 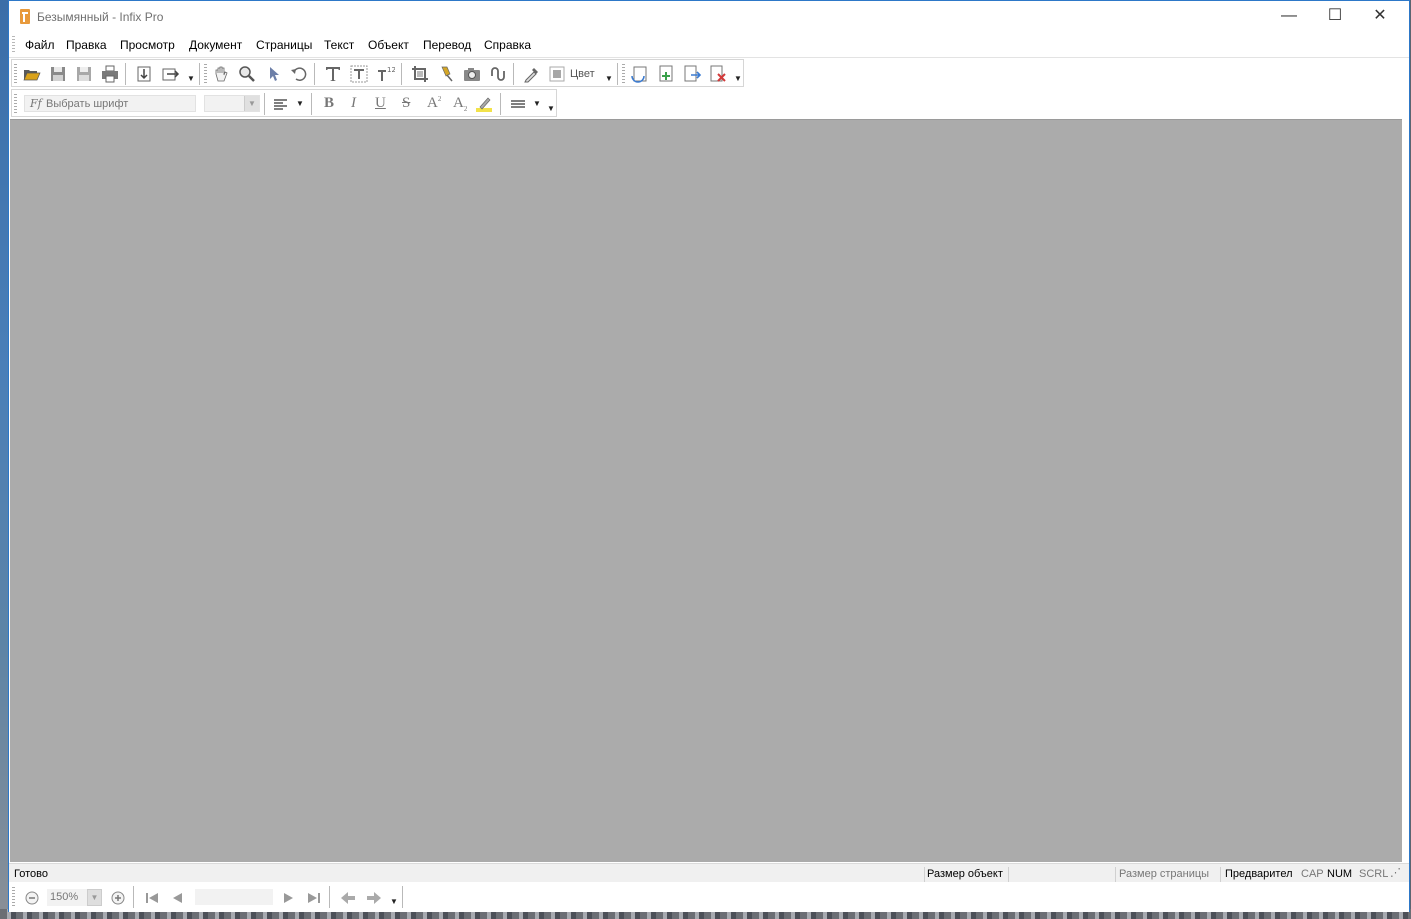 I want to click on zoom-level-field: 150%, so click(x=67, y=897).